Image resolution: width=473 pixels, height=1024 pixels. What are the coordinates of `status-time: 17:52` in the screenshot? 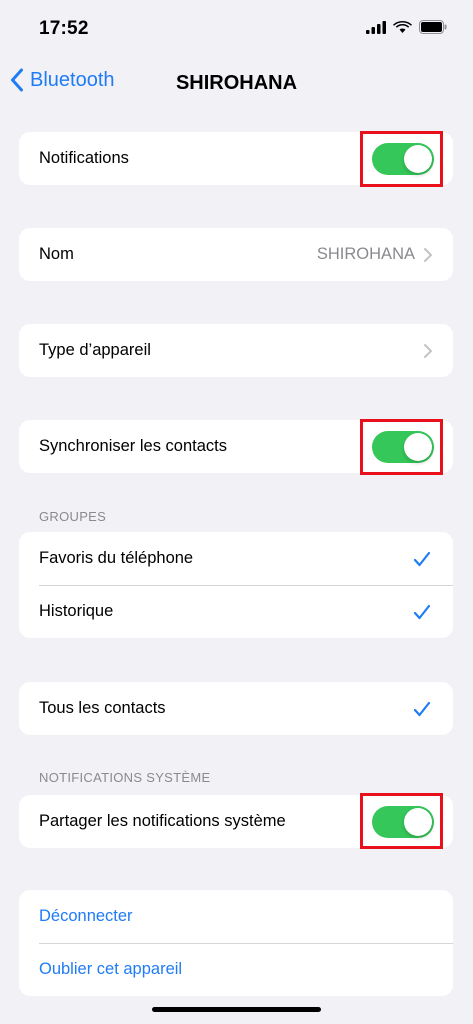 It's located at (64, 28).